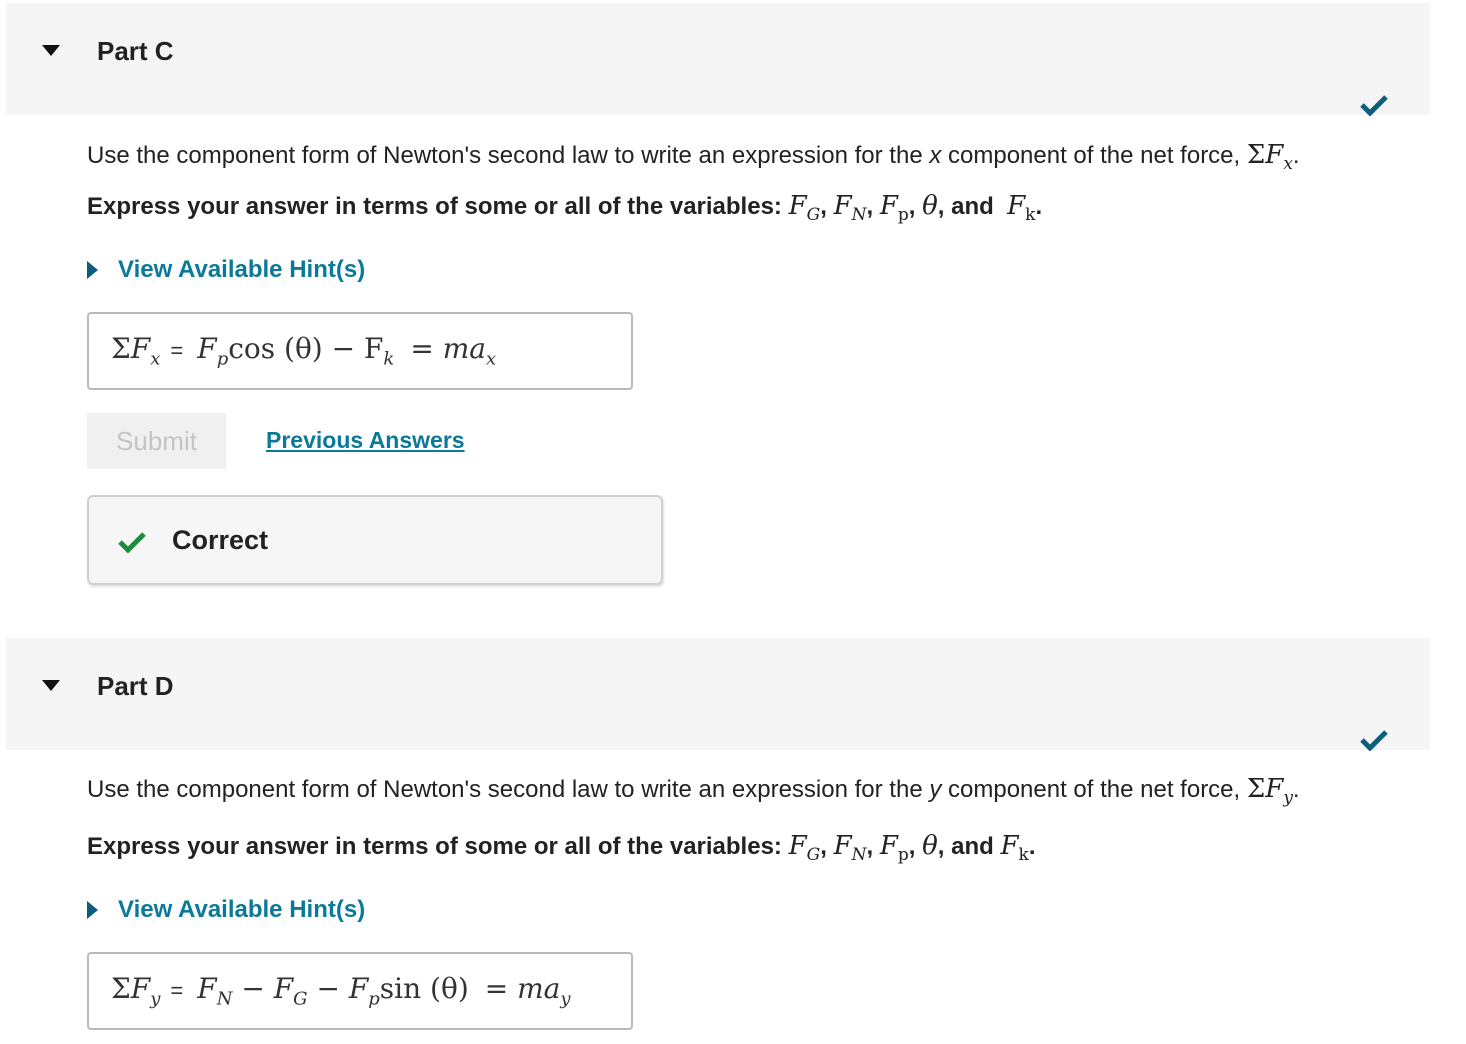 The image size is (1466, 1044). What do you see at coordinates (718, 694) in the screenshot?
I see `part-d-header: Part D` at bounding box center [718, 694].